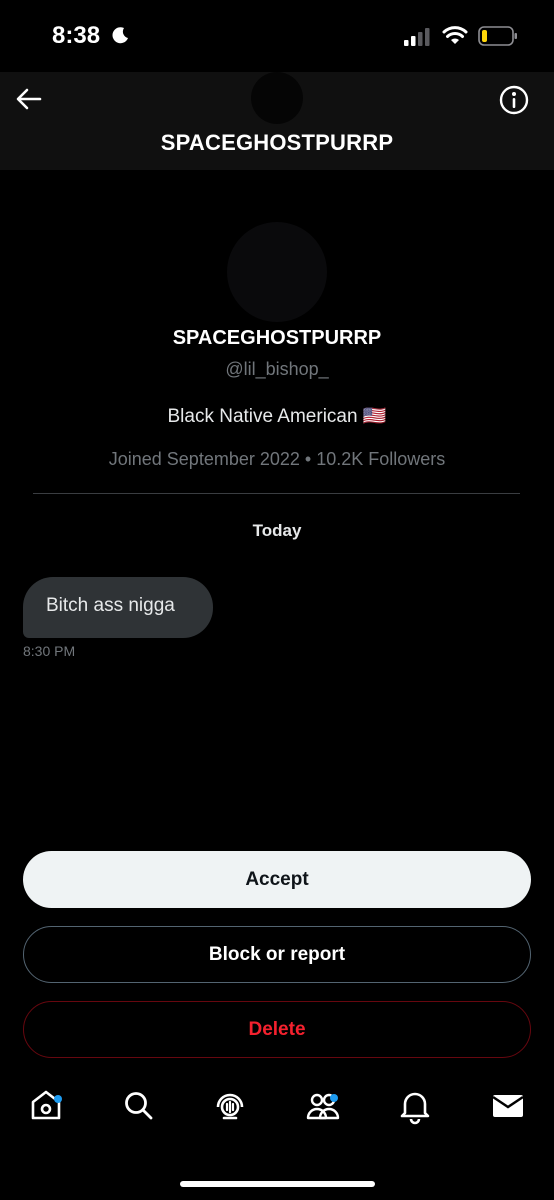 The image size is (554, 1200). Describe the element at coordinates (277, 142) in the screenshot. I see `page-title: SPACEGHOSTPURRP` at that location.